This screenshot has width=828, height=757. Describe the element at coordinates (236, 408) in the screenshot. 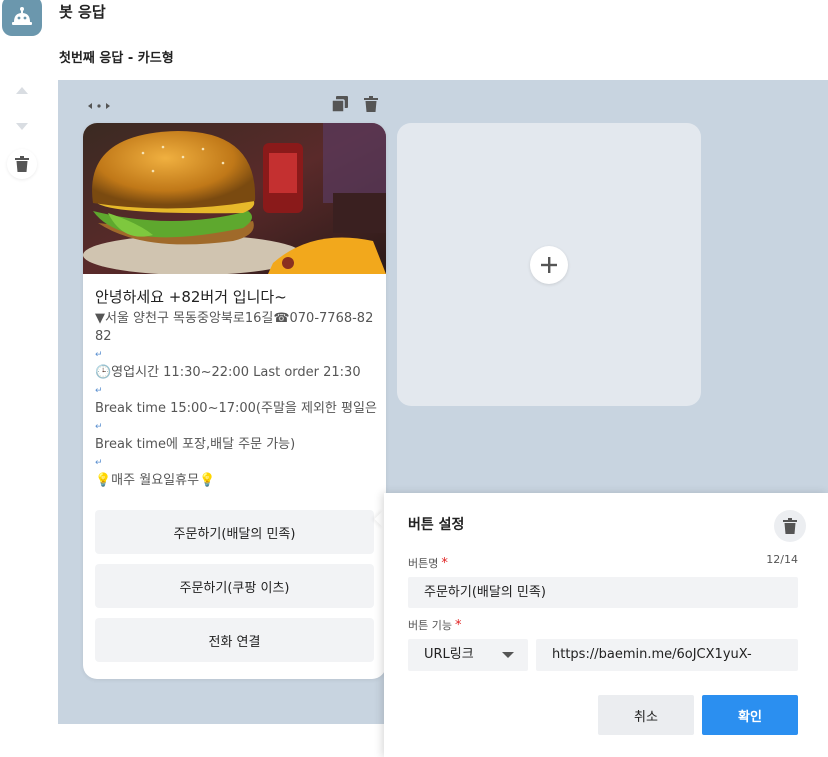

I see `card-break-time-1: Break time 15:00~17:00(주말을 제외한 평일은` at that location.